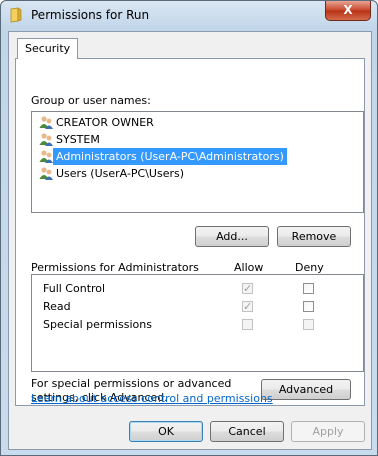 The width and height of the screenshot is (378, 456). What do you see at coordinates (328, 431) in the screenshot?
I see `apply-button: Apply` at bounding box center [328, 431].